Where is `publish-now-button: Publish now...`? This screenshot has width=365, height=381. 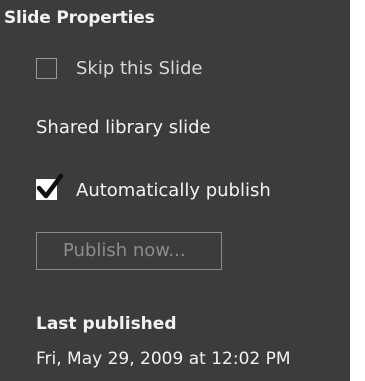 publish-now-button: Publish now... is located at coordinates (129, 251).